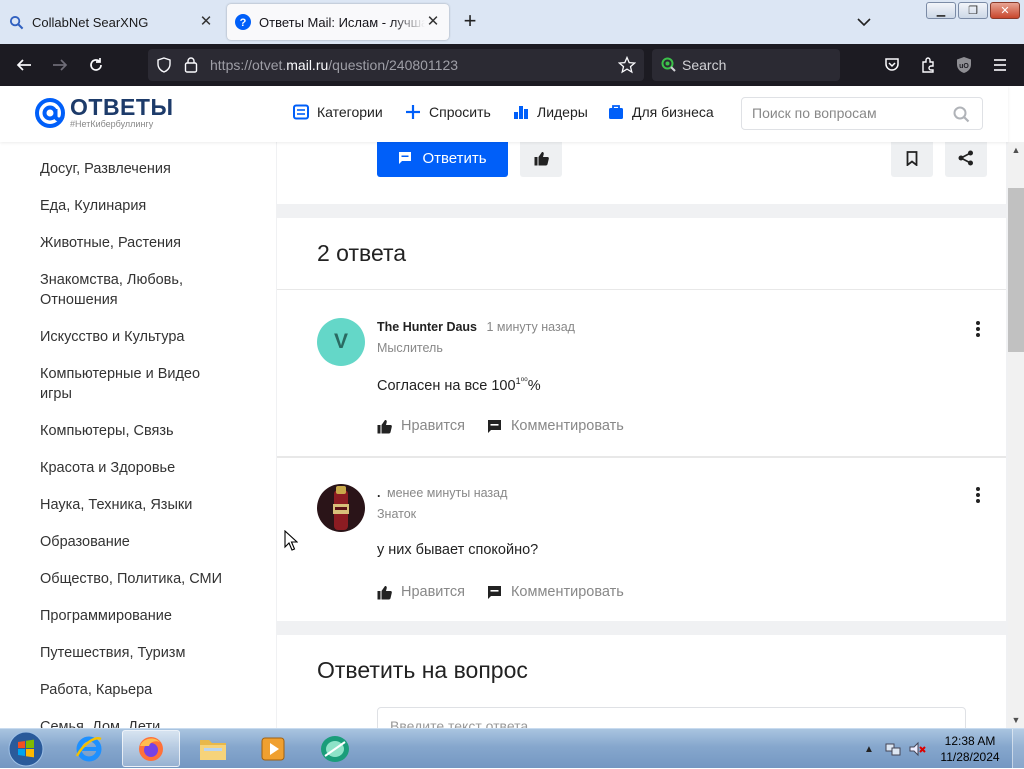 The height and width of the screenshot is (769, 1024). Describe the element at coordinates (448, 112) in the screenshot. I see `nav-ask: Спросить` at that location.